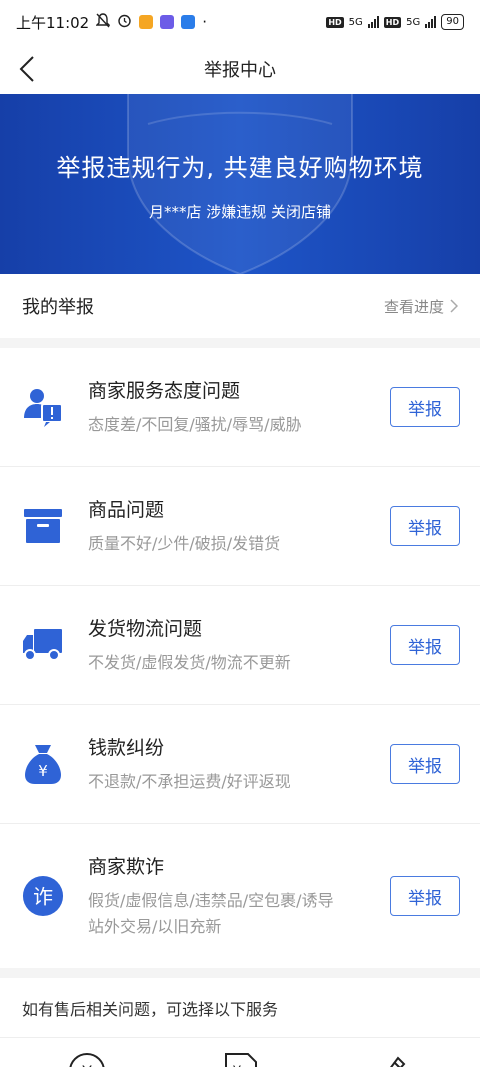 This screenshot has width=480, height=1067. I want to click on category-desc: 不发货/虚假发货/物流不更新, so click(189, 662).